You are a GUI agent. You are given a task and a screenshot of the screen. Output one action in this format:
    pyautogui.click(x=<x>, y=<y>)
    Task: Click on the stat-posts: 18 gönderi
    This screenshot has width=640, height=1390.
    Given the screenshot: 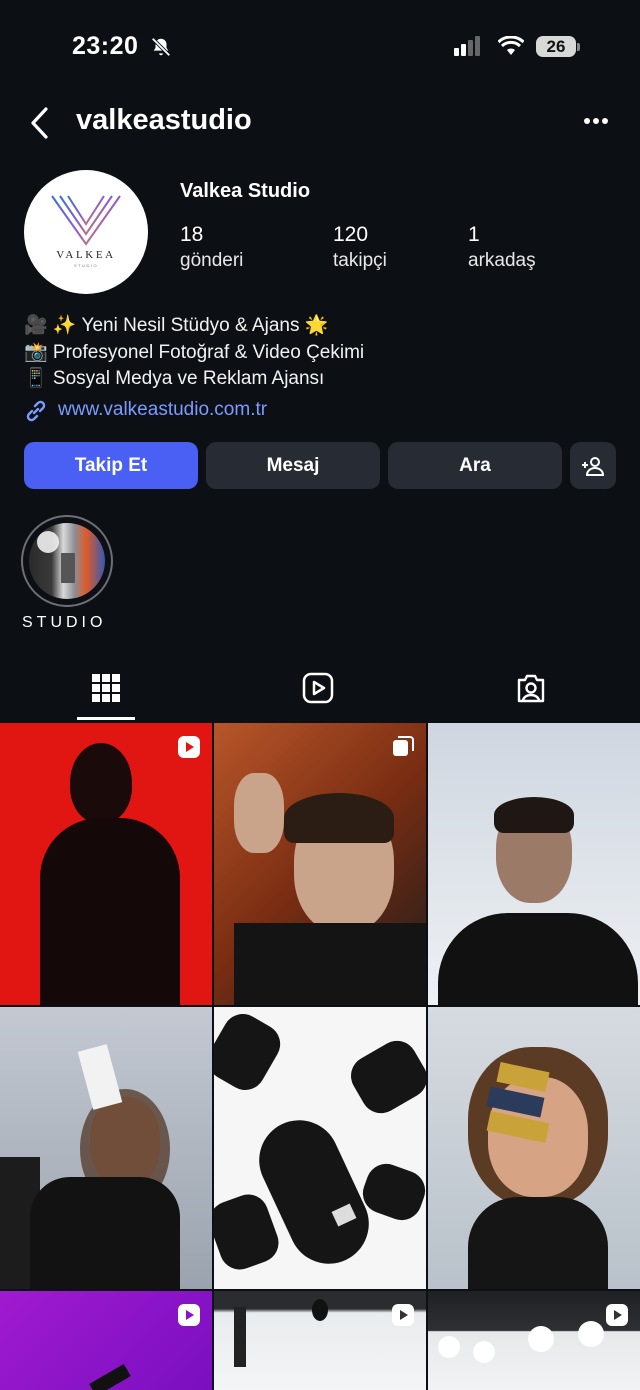 What is the action you would take?
    pyautogui.click(x=211, y=247)
    